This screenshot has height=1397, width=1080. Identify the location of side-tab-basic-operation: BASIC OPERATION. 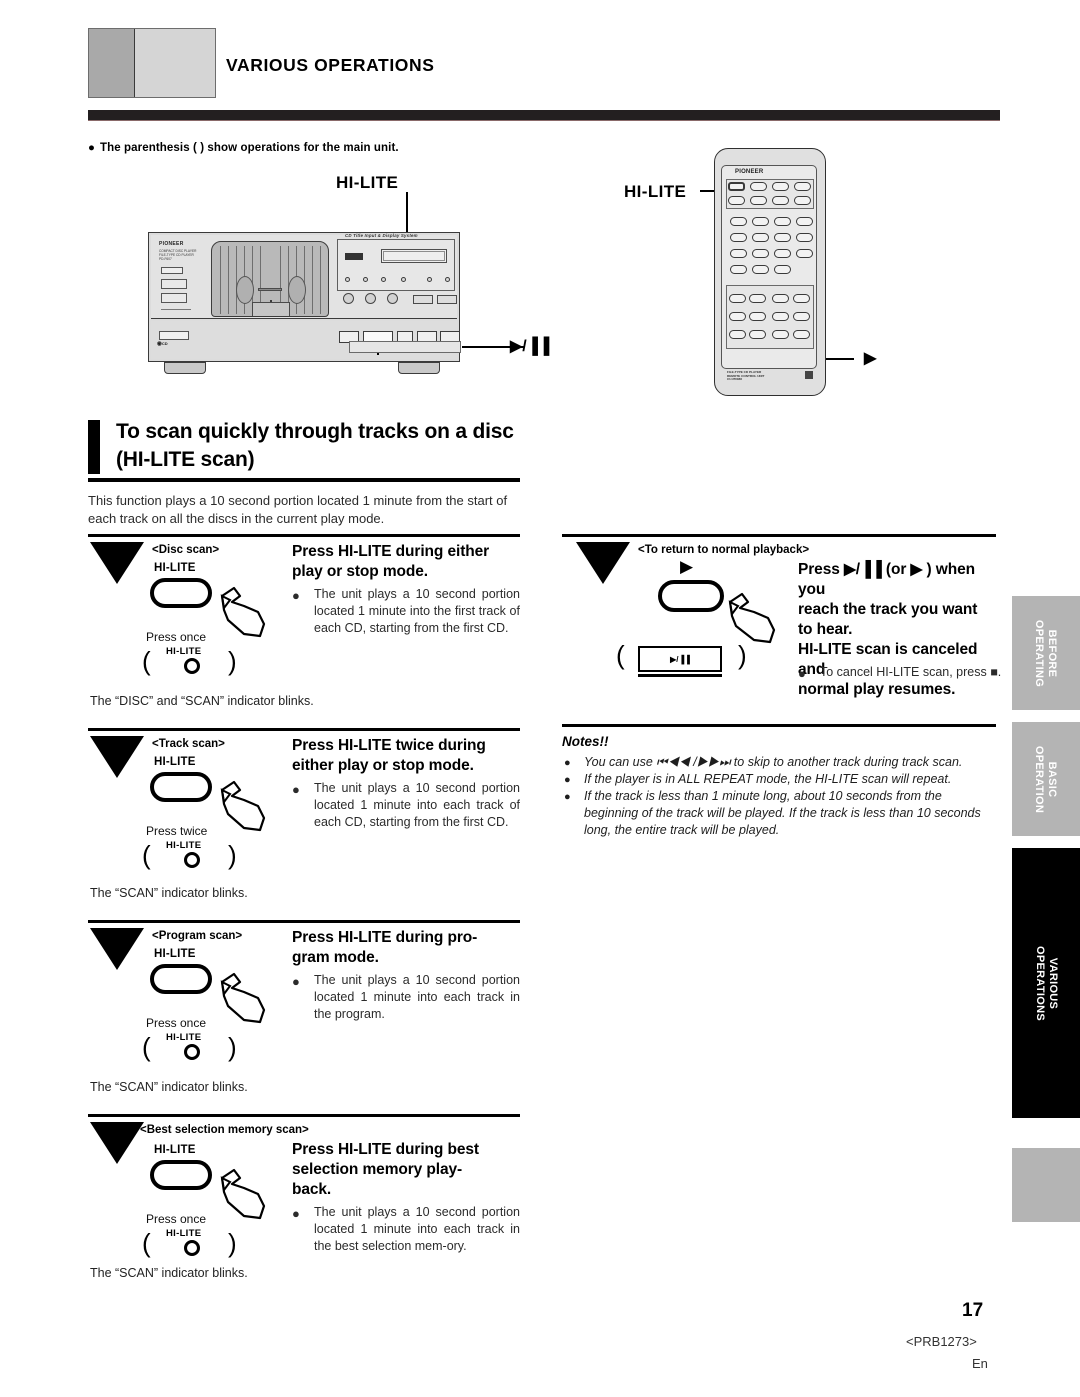
(1046, 779).